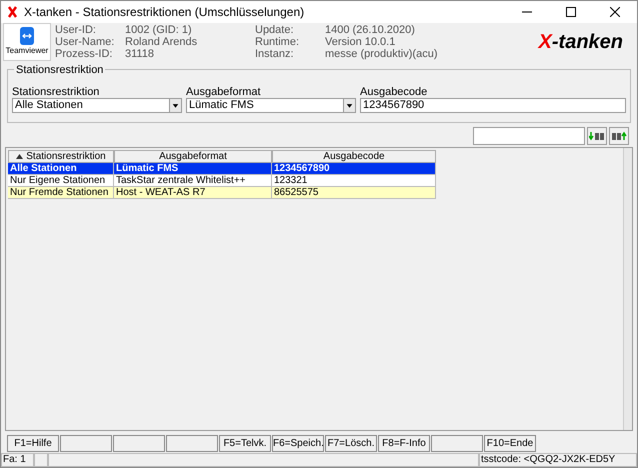 The height and width of the screenshot is (468, 638). Describe the element at coordinates (381, 54) in the screenshot. I see `info-value: messe (produktiv)(acu)` at that location.